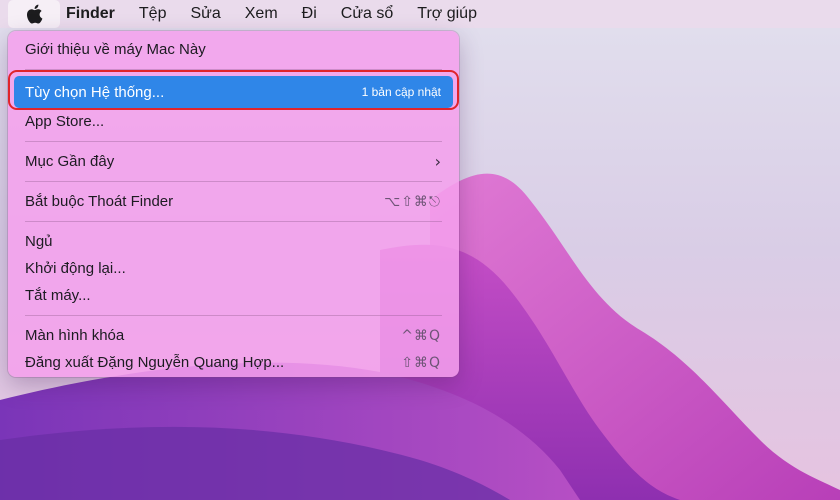 This screenshot has width=840, height=500. I want to click on keyboard-shortcut: ⌥⇧⌘⎋, so click(412, 201).